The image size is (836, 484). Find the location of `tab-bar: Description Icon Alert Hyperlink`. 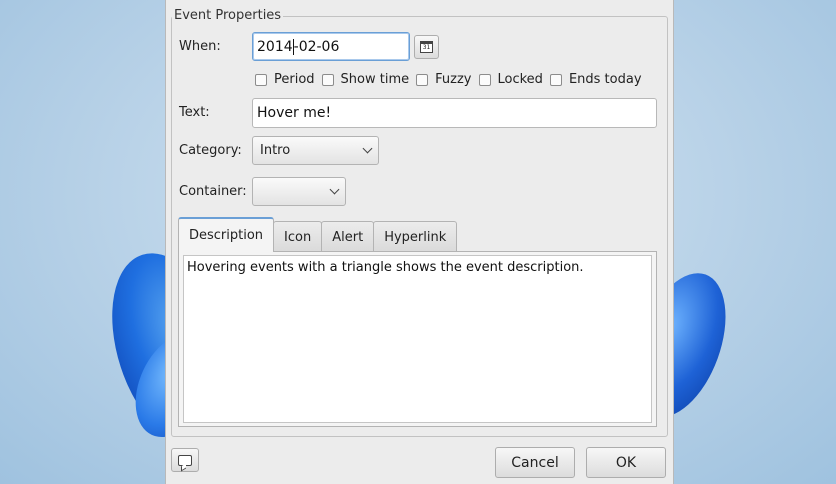

tab-bar: Description Icon Alert Hyperlink is located at coordinates (318, 234).